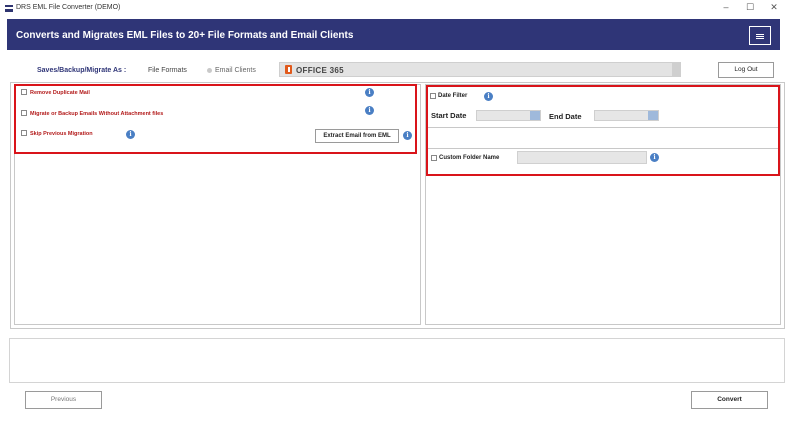 The image size is (792, 428). What do you see at coordinates (24, 113) in the screenshot?
I see `without-attachment-checkbox` at bounding box center [24, 113].